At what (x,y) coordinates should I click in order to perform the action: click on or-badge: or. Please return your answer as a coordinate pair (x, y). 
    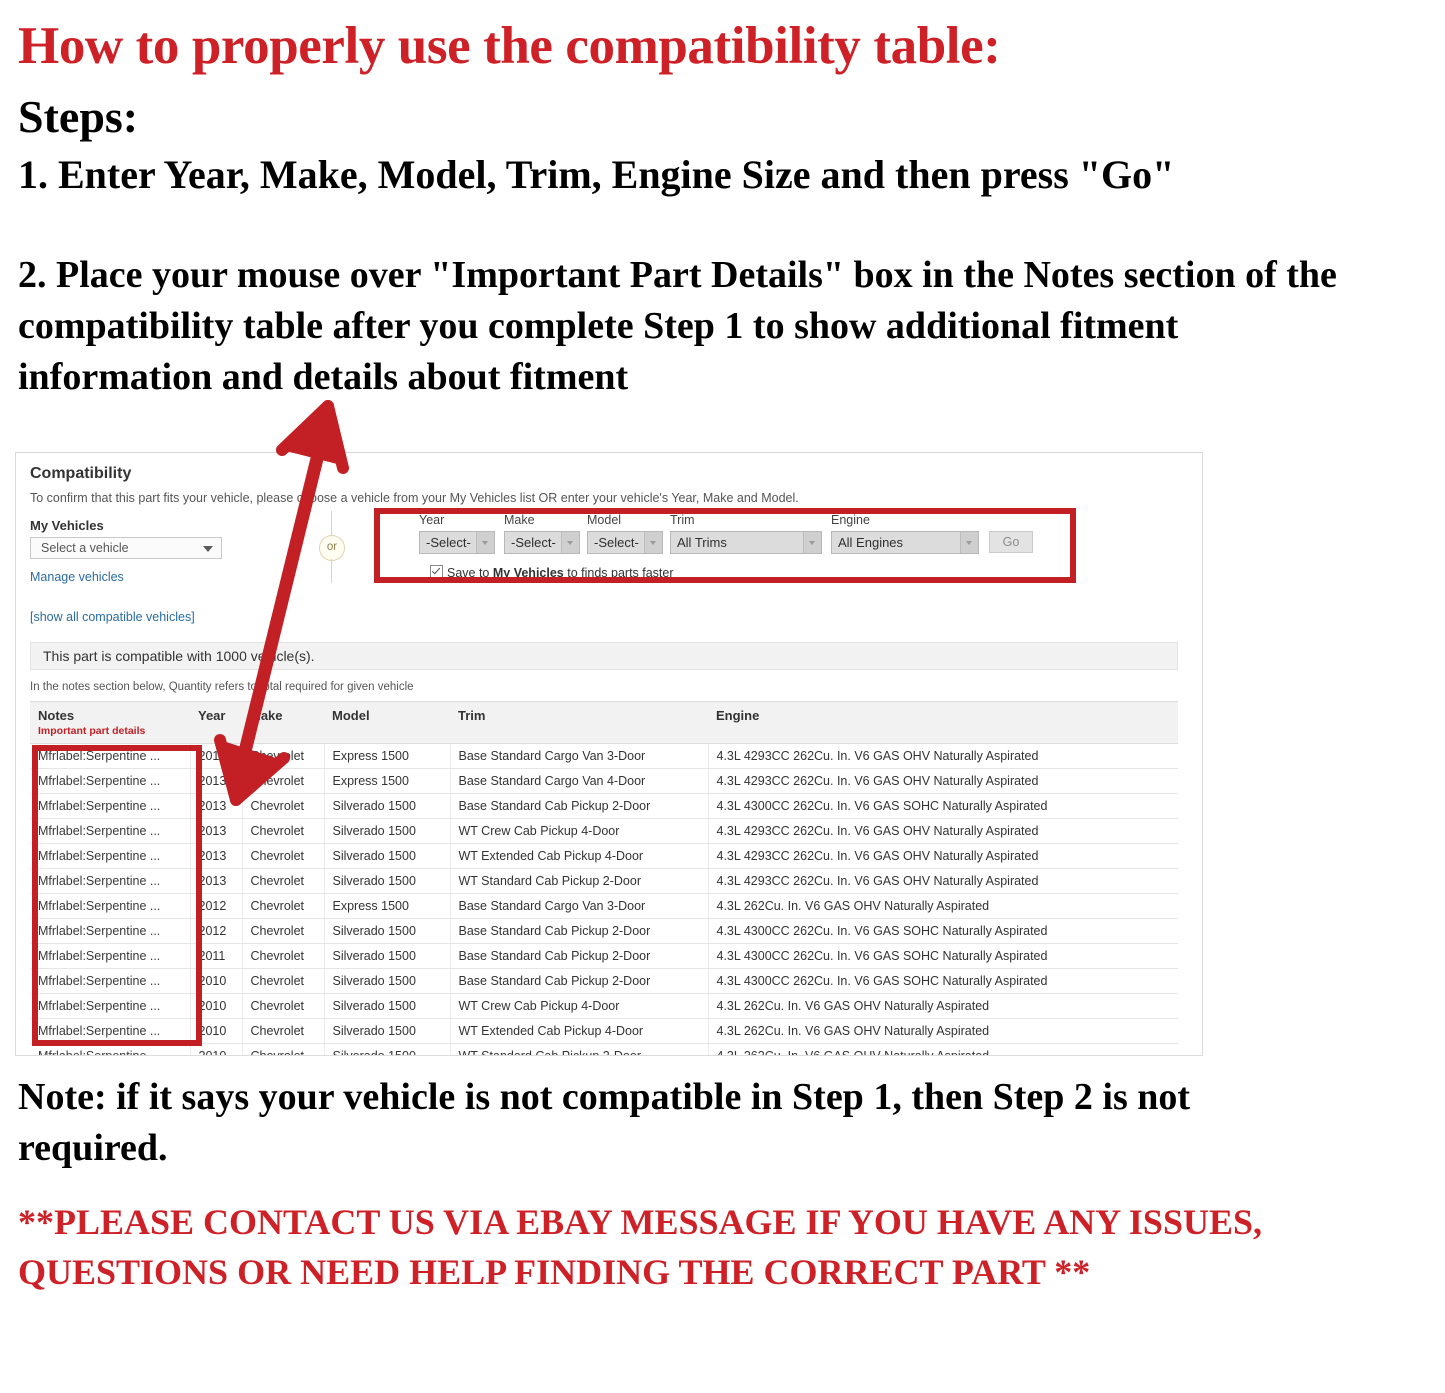
    Looking at the image, I should click on (332, 548).